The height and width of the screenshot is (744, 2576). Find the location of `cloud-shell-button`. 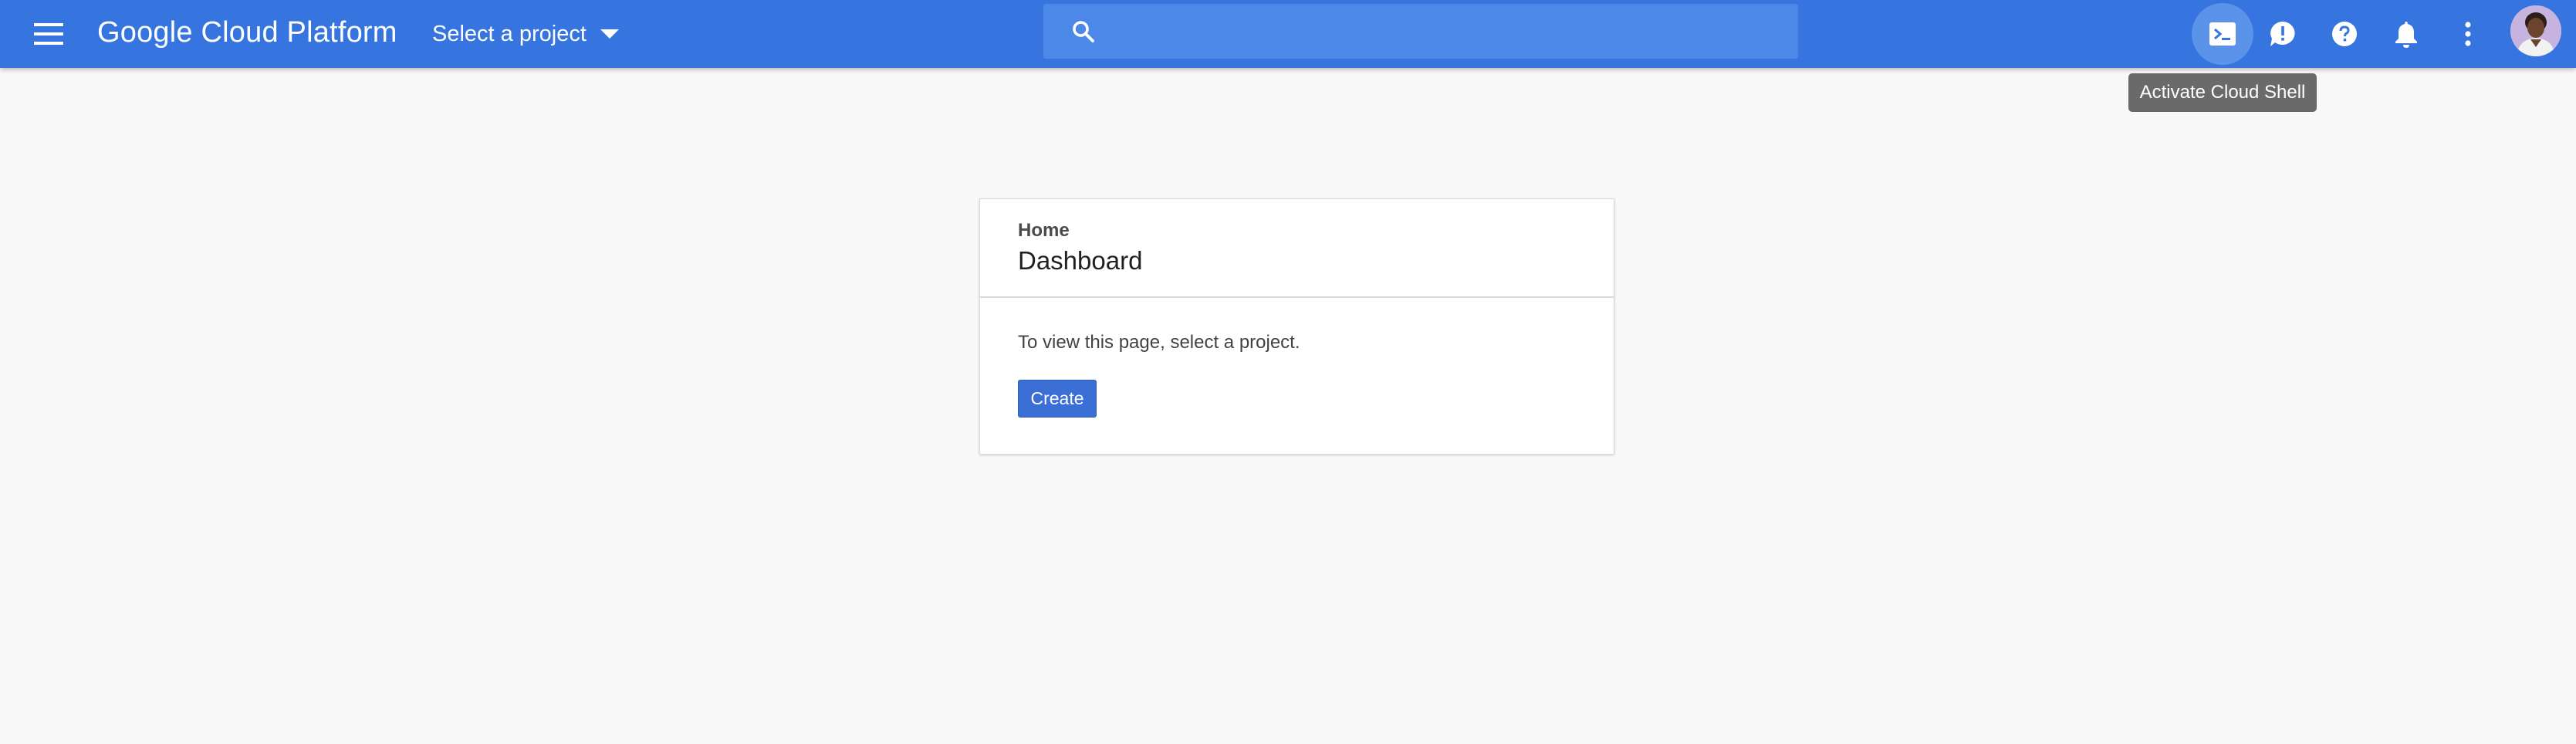

cloud-shell-button is located at coordinates (2222, 34).